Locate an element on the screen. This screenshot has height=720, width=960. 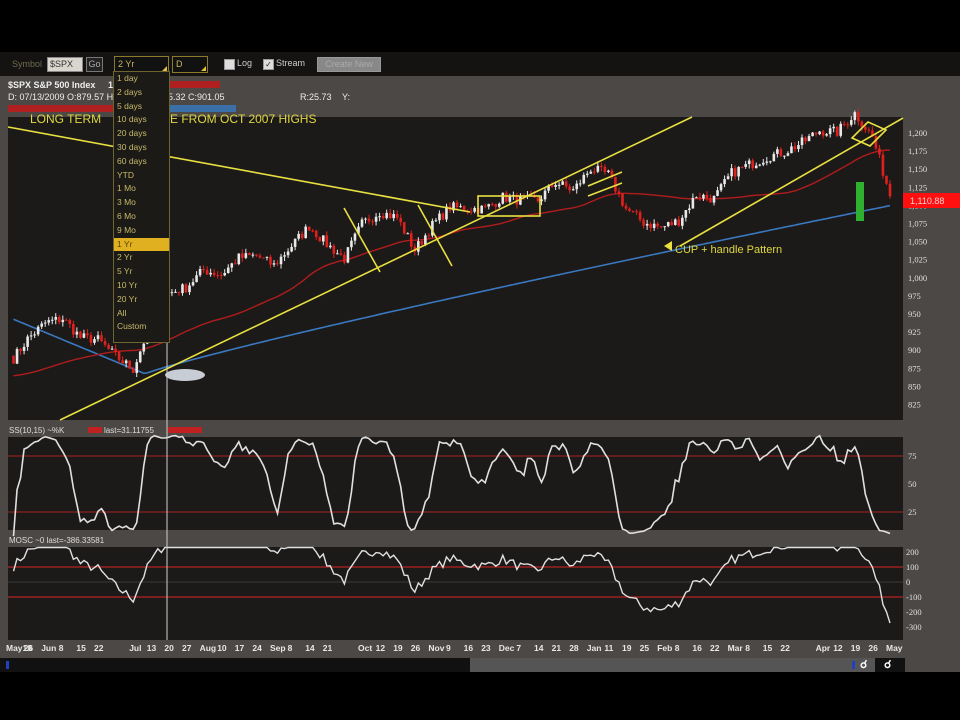
date-tick: 14 is located at coordinates (539, 648).